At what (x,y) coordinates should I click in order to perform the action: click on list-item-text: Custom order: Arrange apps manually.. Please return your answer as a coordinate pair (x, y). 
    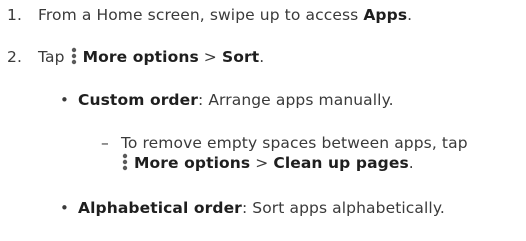
    Looking at the image, I should click on (236, 100).